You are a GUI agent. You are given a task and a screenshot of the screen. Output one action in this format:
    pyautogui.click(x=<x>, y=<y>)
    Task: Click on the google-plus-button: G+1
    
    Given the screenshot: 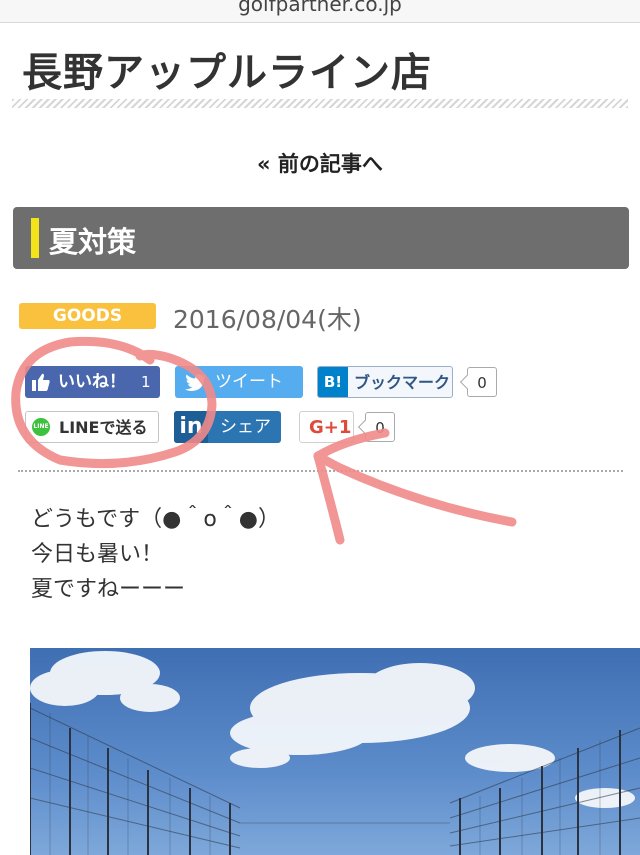 What is the action you would take?
    pyautogui.click(x=326, y=427)
    